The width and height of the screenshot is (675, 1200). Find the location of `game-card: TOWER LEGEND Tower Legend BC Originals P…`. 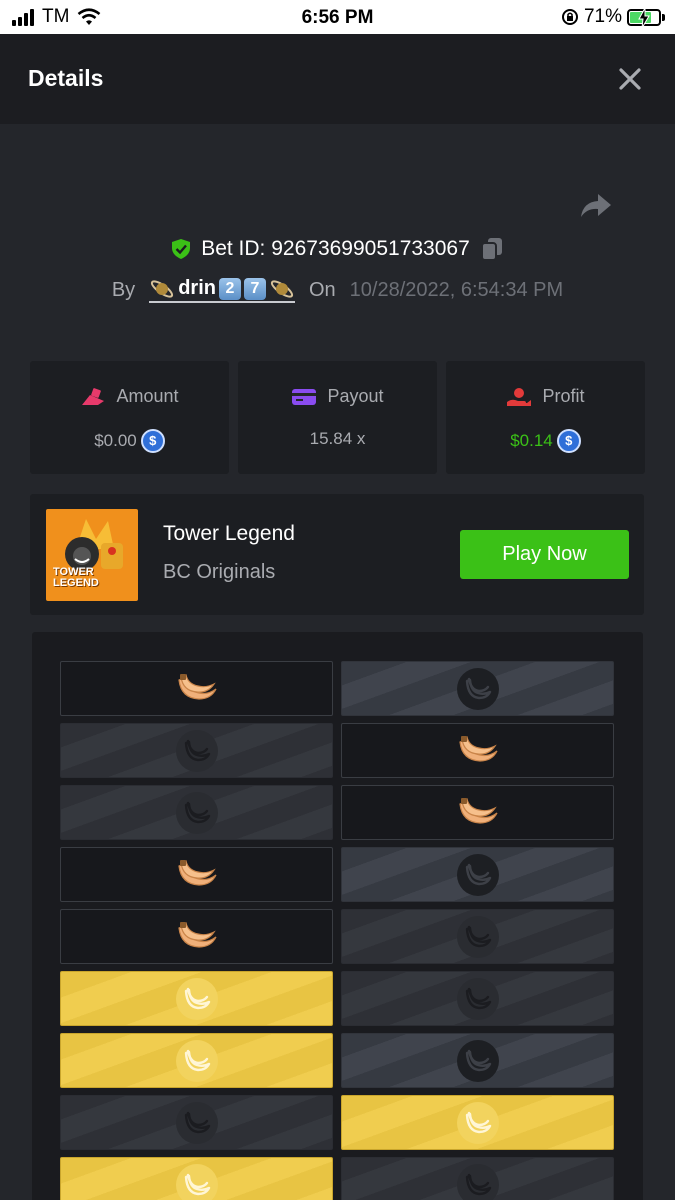

game-card: TOWER LEGEND Tower Legend BC Originals P… is located at coordinates (337, 554).